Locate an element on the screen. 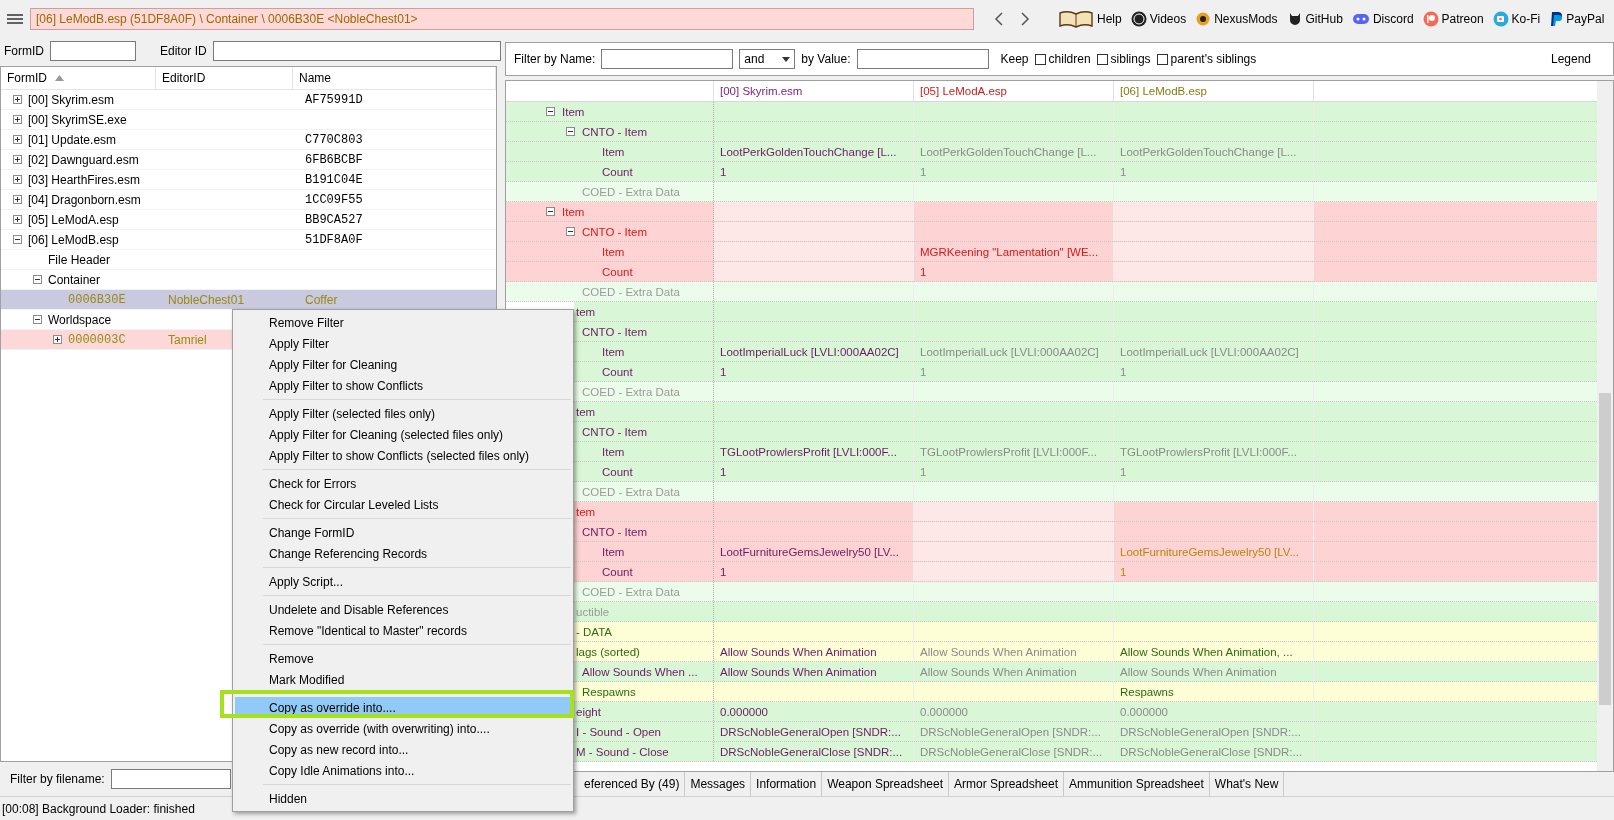 Image resolution: width=1614 pixels, height=820 pixels. grid-row: Allow Sounds When ... Allow Sounds When Animation Allow Sounds When Animation Allow Sounds When Animation is located at coordinates (1085, 672).